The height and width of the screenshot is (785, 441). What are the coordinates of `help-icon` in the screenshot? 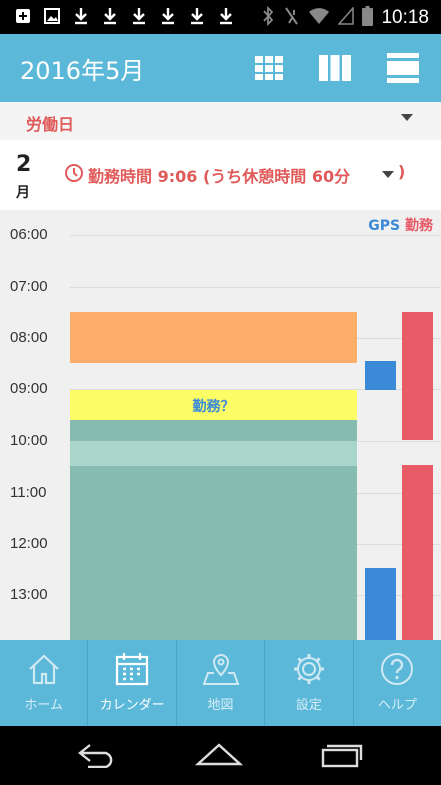 It's located at (397, 669).